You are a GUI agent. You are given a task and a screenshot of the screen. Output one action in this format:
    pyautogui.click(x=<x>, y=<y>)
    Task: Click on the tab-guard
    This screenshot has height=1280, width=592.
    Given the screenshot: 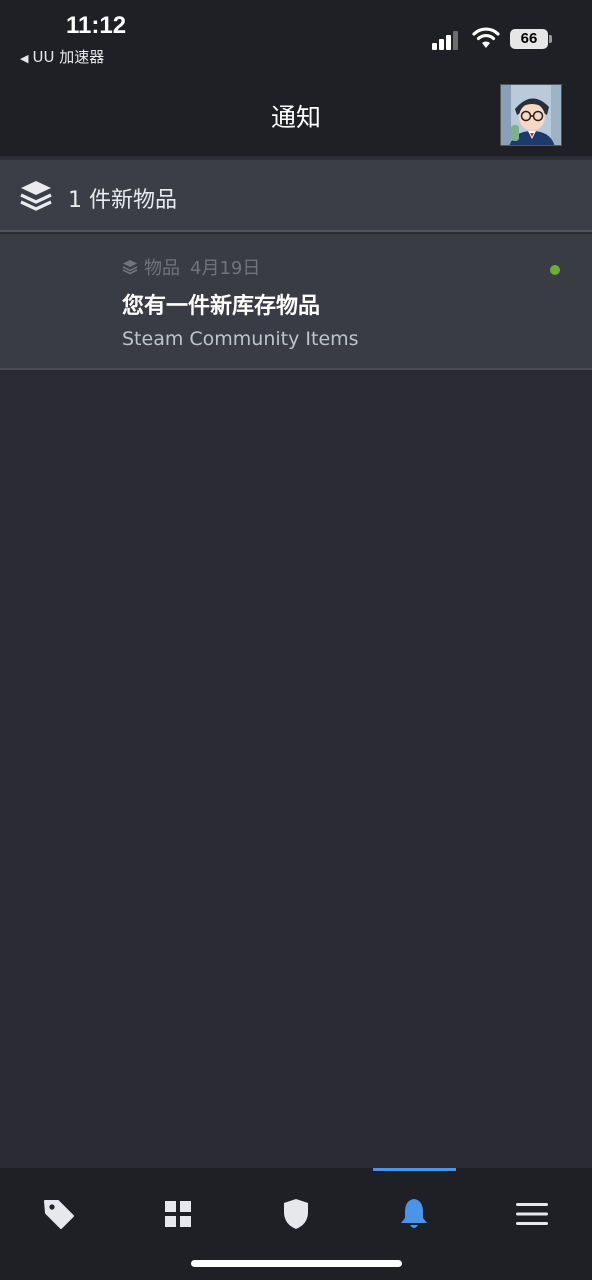 What is the action you would take?
    pyautogui.click(x=296, y=1214)
    